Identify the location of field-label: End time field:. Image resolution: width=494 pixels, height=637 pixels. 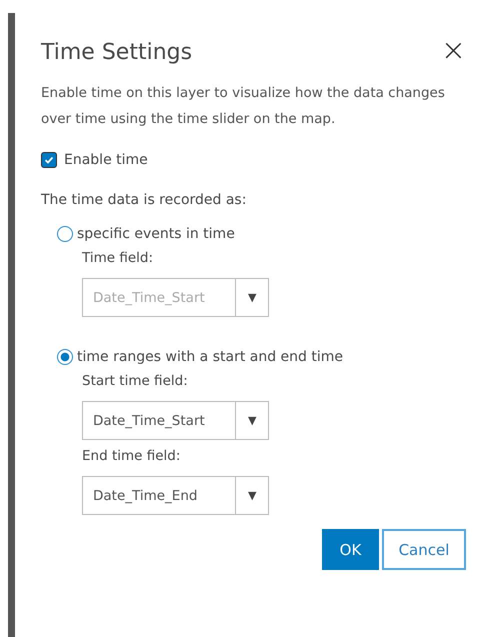
(132, 456).